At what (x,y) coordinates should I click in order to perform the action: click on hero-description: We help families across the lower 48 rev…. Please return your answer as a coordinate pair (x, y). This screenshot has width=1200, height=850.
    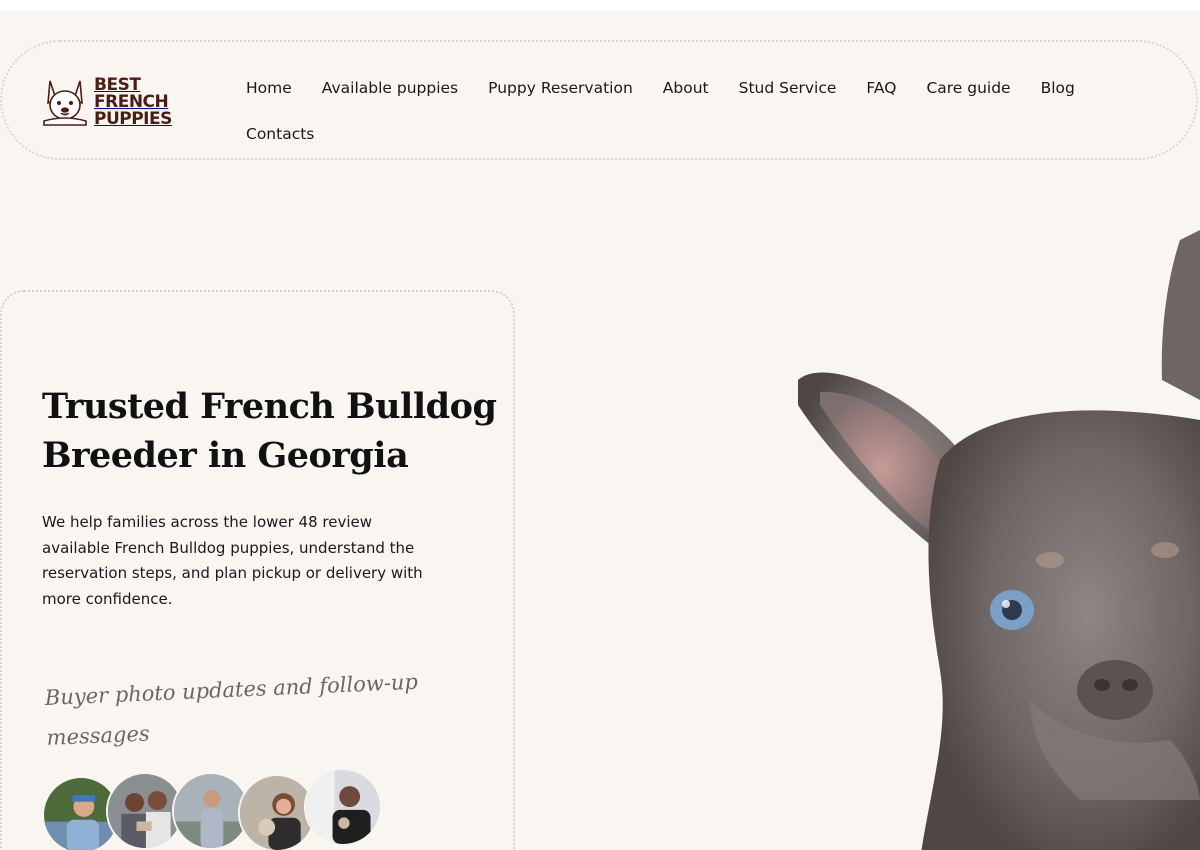
    Looking at the image, I should click on (232, 560).